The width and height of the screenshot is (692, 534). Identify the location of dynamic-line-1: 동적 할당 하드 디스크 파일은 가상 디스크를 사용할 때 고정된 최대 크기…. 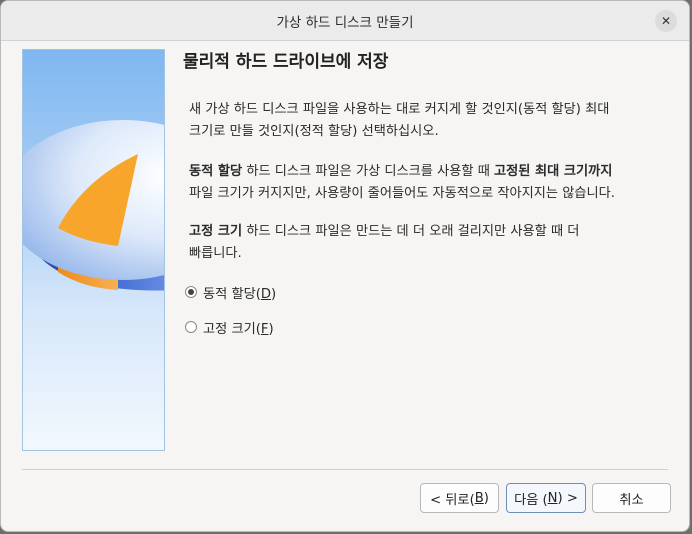
(429, 172).